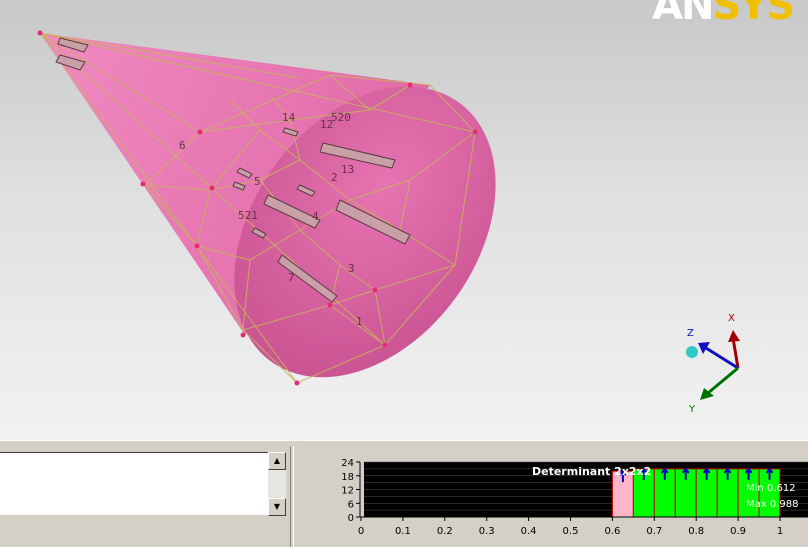  I want to click on y-tick-label: 24, so click(347, 463).